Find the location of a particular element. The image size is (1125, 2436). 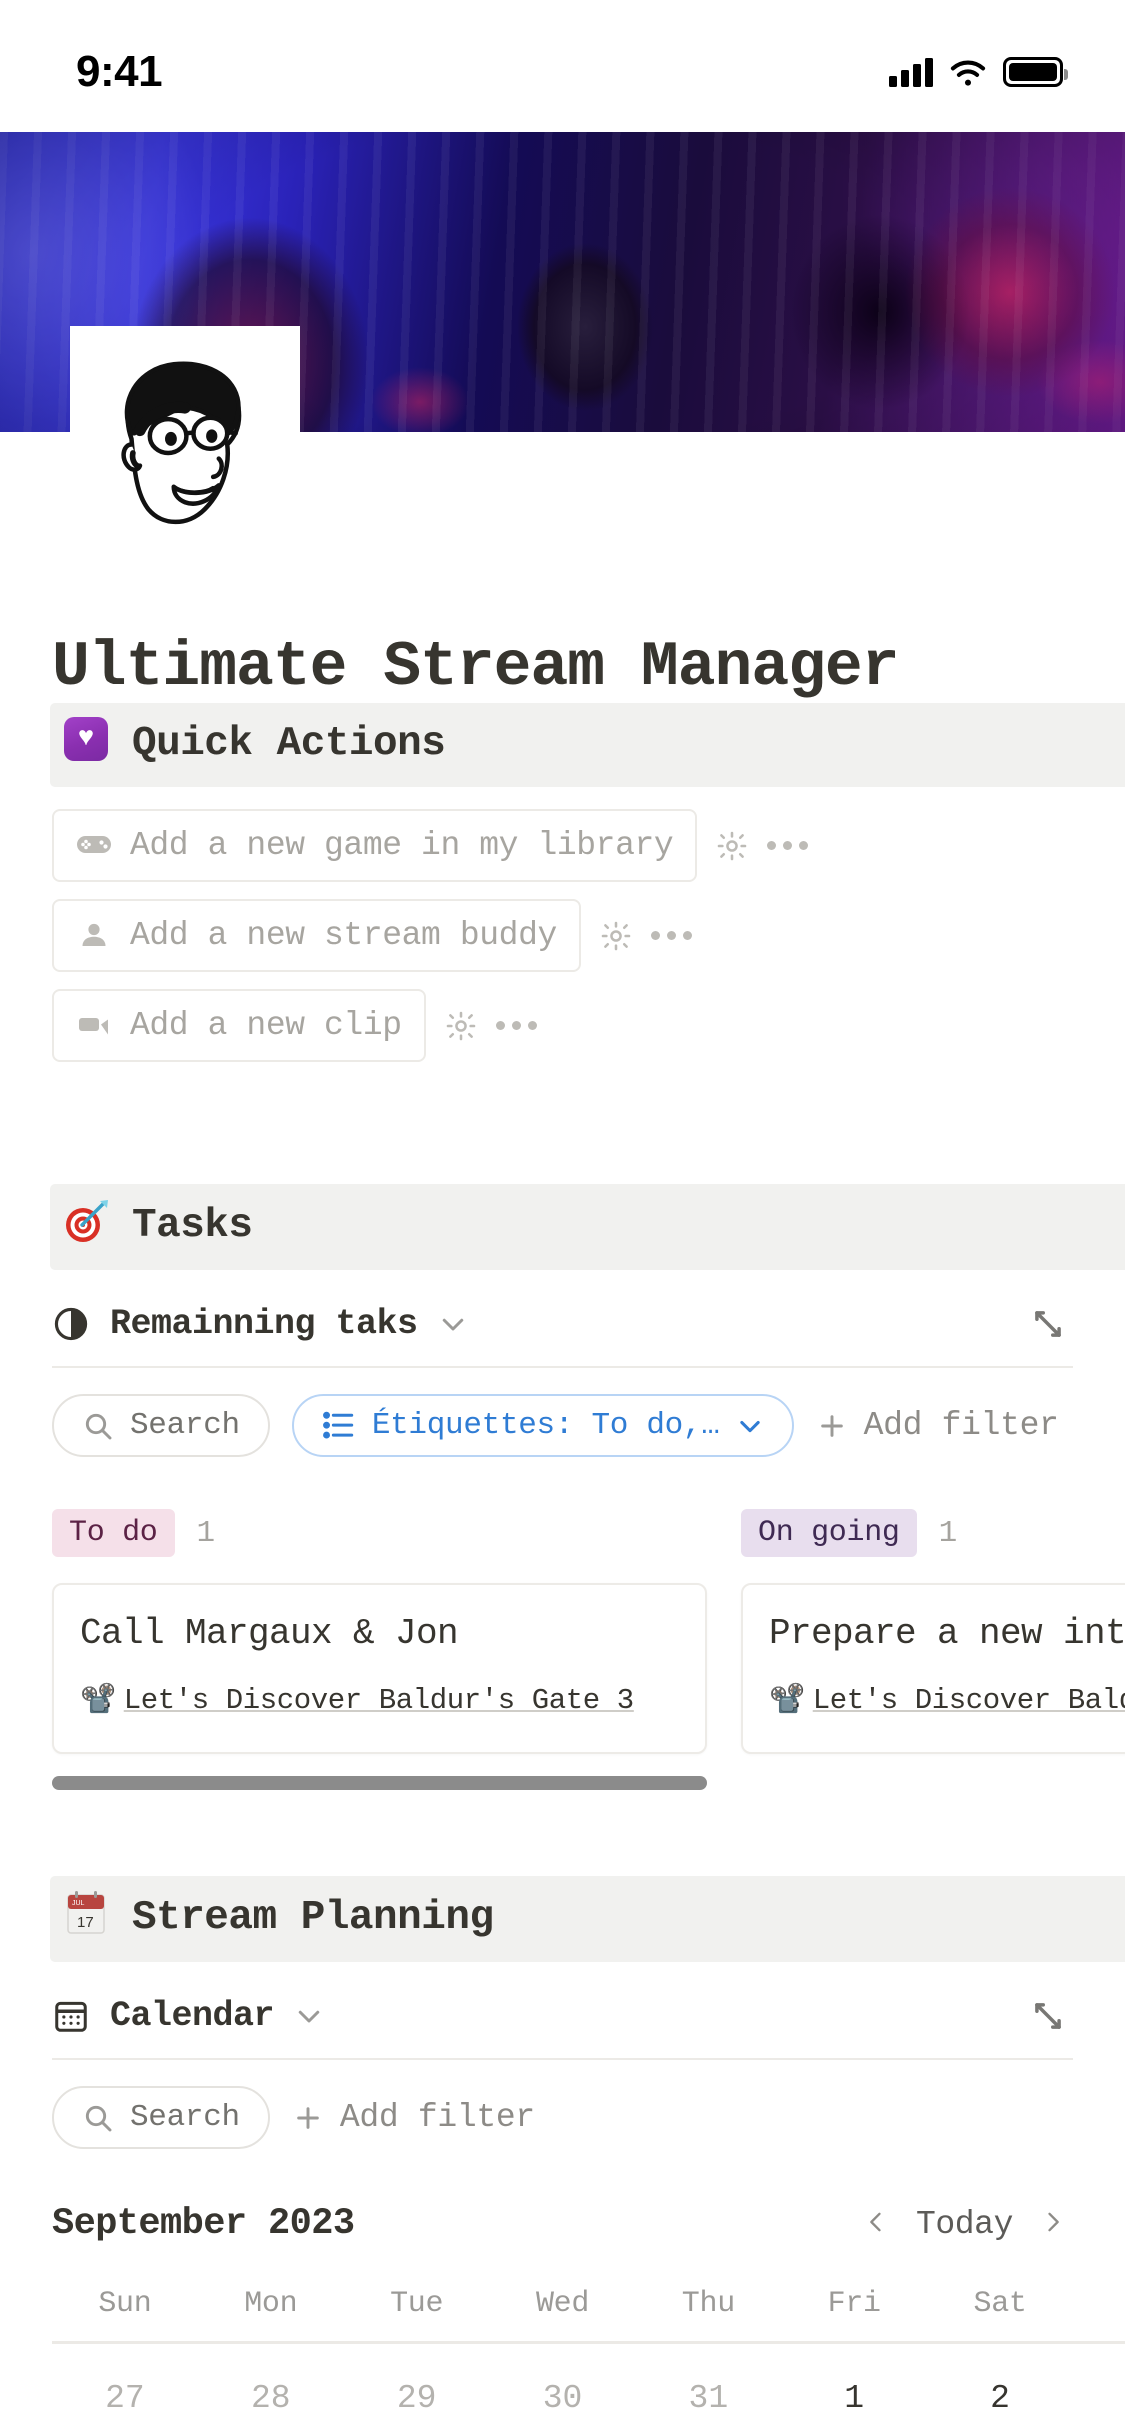

section-title-tasks: Tasks is located at coordinates (192, 1226).